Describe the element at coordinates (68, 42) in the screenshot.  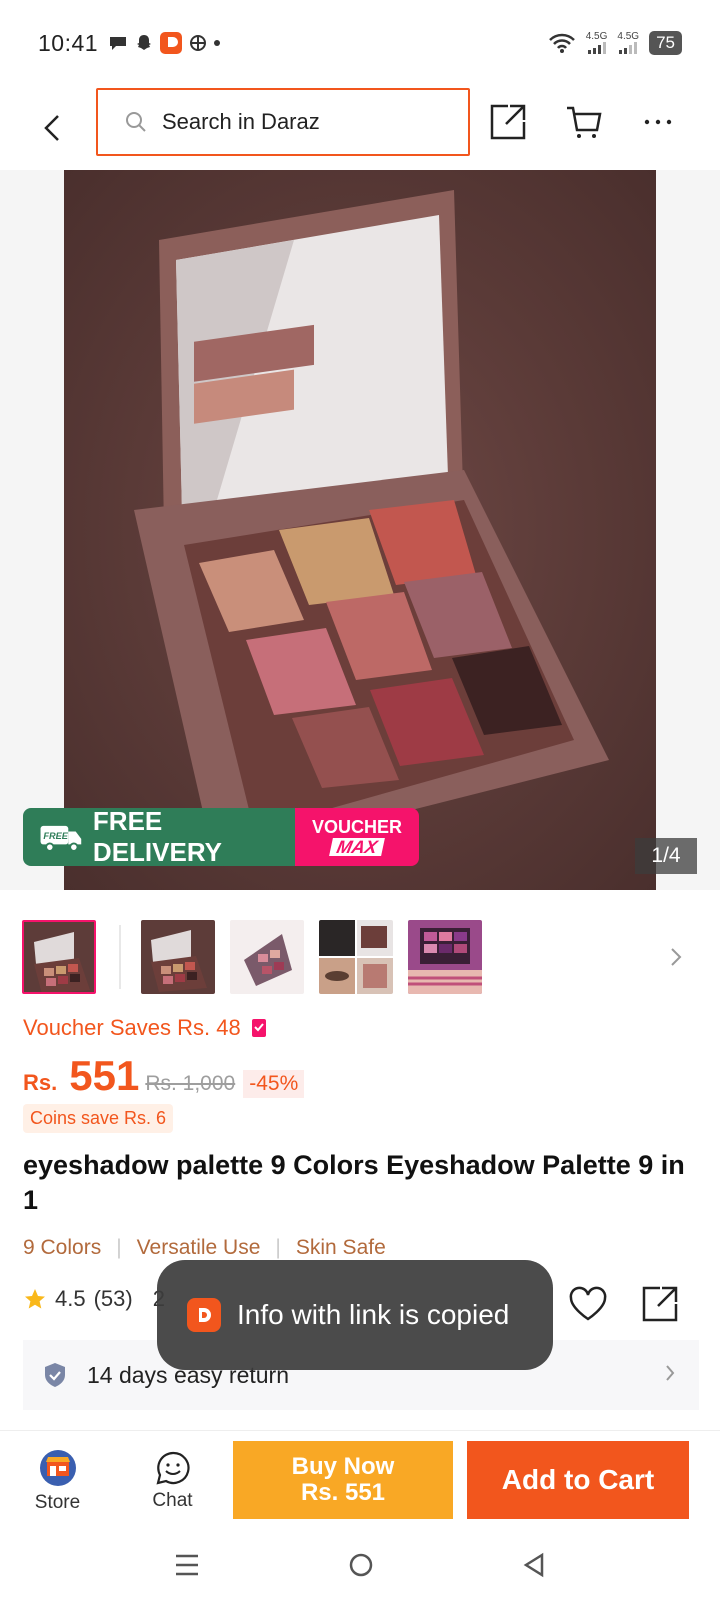
I see `status-time: 10:41` at that location.